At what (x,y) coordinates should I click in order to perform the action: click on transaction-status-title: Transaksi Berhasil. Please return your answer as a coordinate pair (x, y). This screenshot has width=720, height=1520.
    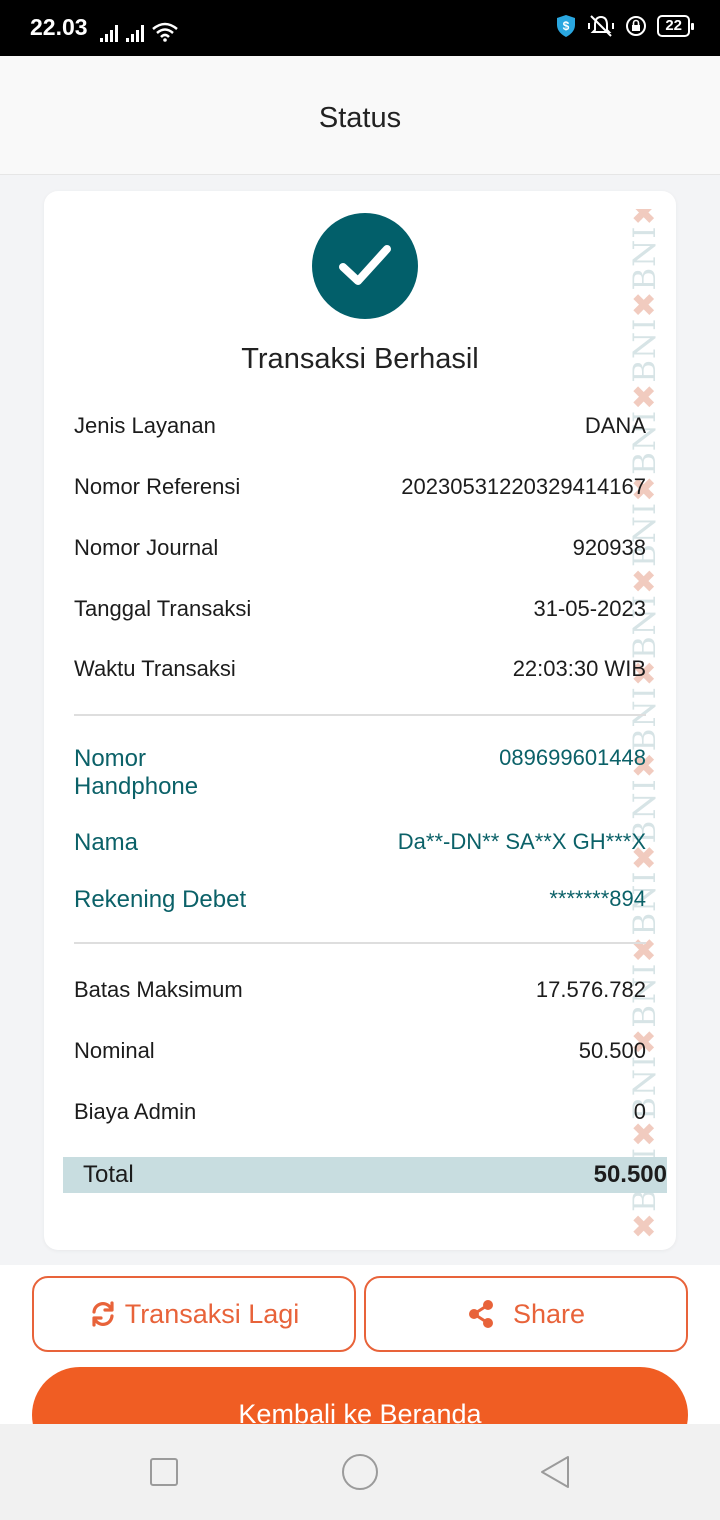
    Looking at the image, I should click on (360, 359).